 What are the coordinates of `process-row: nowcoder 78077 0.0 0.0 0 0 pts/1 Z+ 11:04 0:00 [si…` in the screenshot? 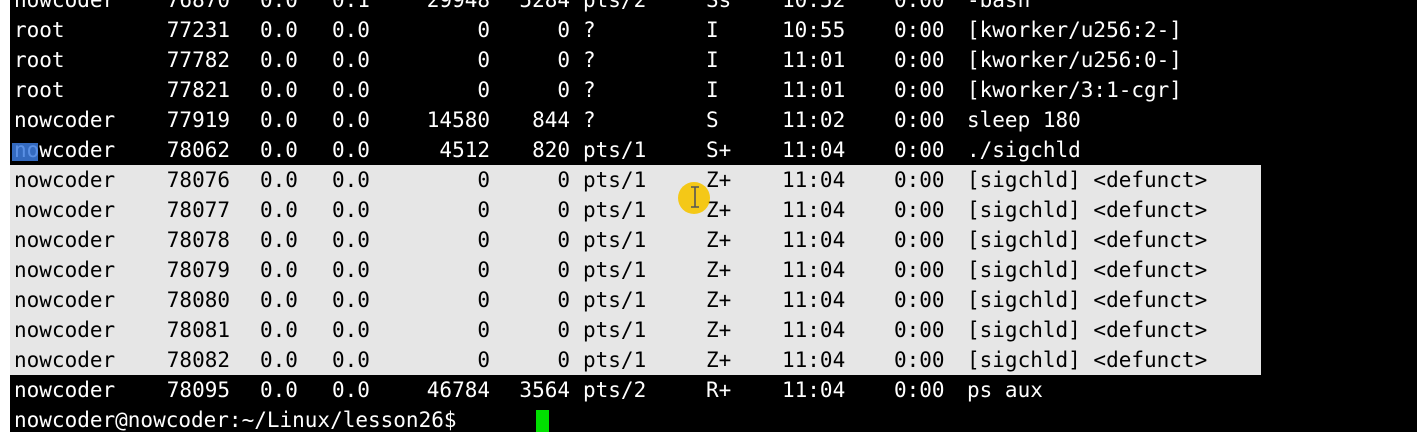 It's located at (635, 210).